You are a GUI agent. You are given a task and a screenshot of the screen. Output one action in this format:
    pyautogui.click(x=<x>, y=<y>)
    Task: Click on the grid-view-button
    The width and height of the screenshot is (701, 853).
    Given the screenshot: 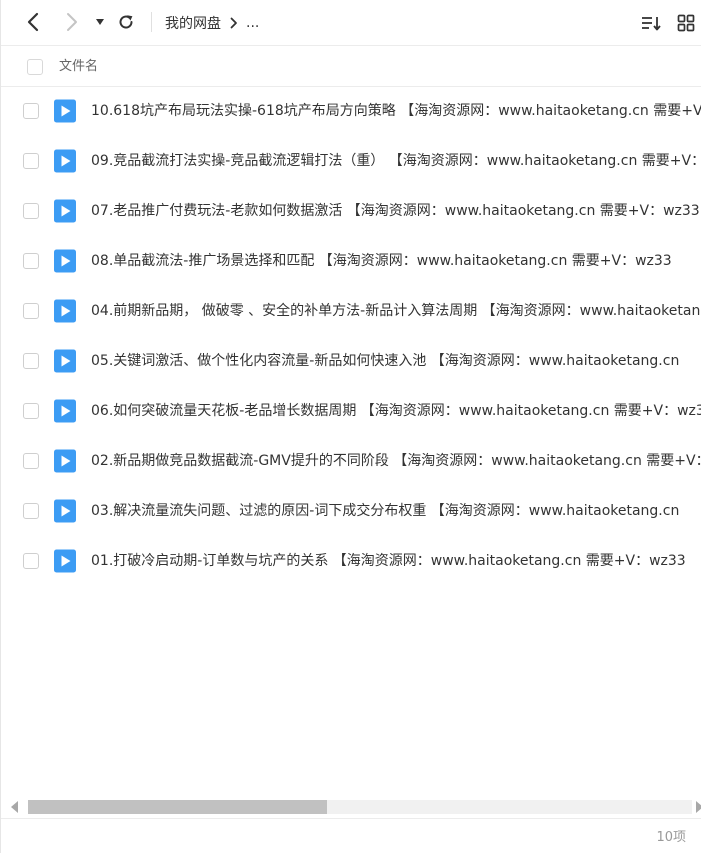 What is the action you would take?
    pyautogui.click(x=686, y=23)
    